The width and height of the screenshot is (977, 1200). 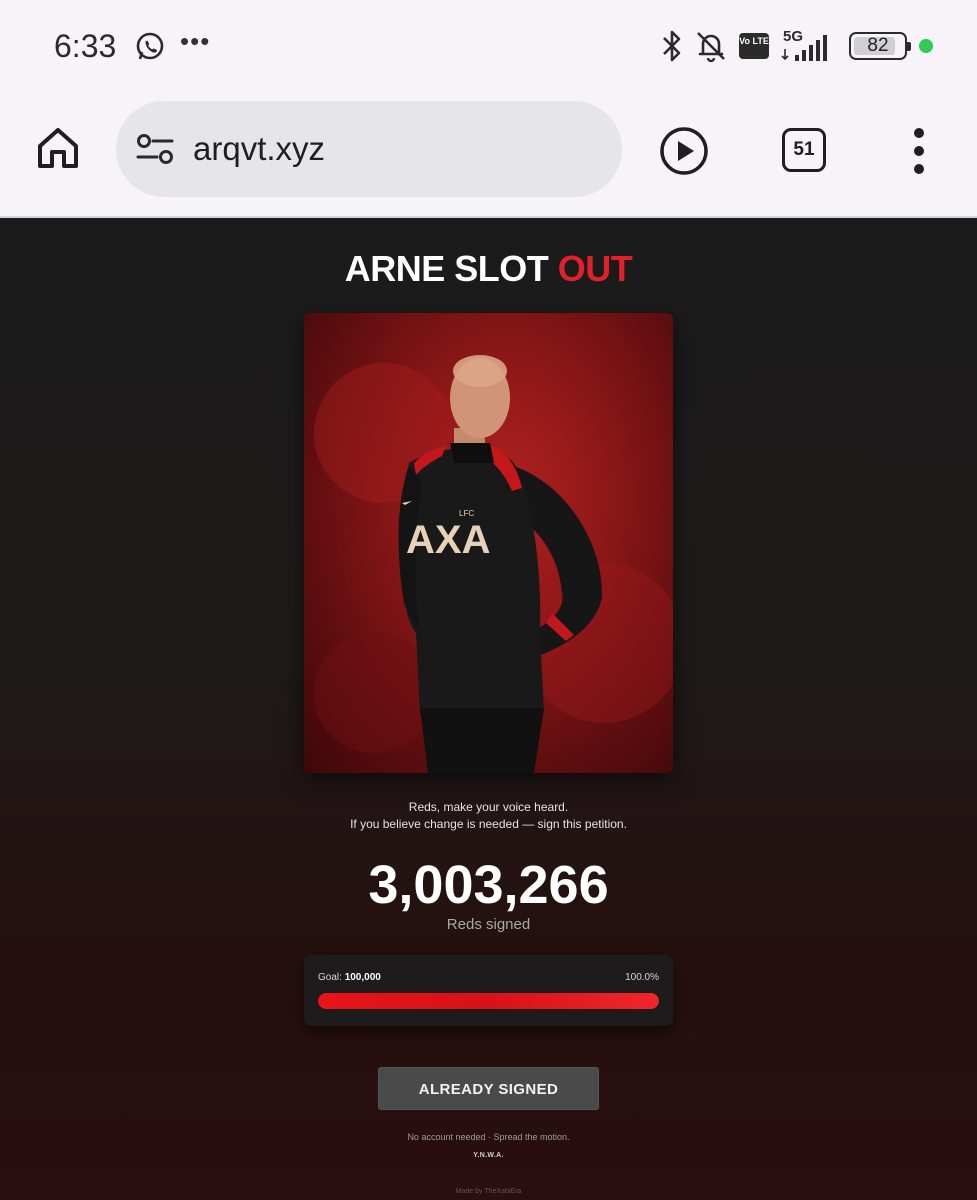 What do you see at coordinates (926, 46) in the screenshot?
I see `privacy-indicator-dot` at bounding box center [926, 46].